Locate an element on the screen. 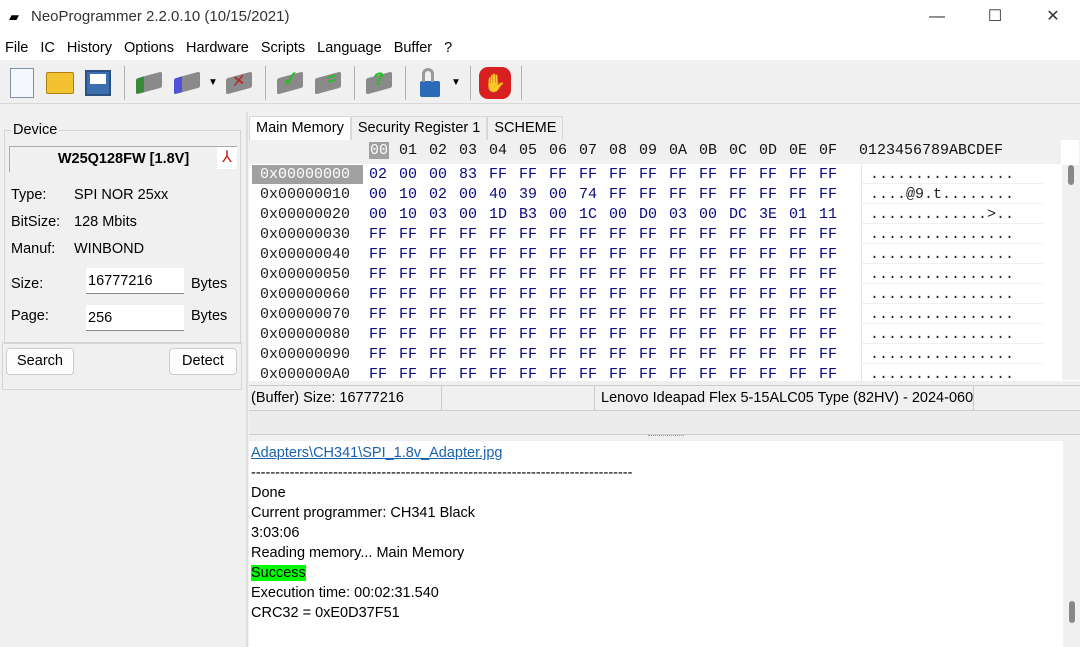 The width and height of the screenshot is (1080, 647). log-scrollbar is located at coordinates (1071, 544).